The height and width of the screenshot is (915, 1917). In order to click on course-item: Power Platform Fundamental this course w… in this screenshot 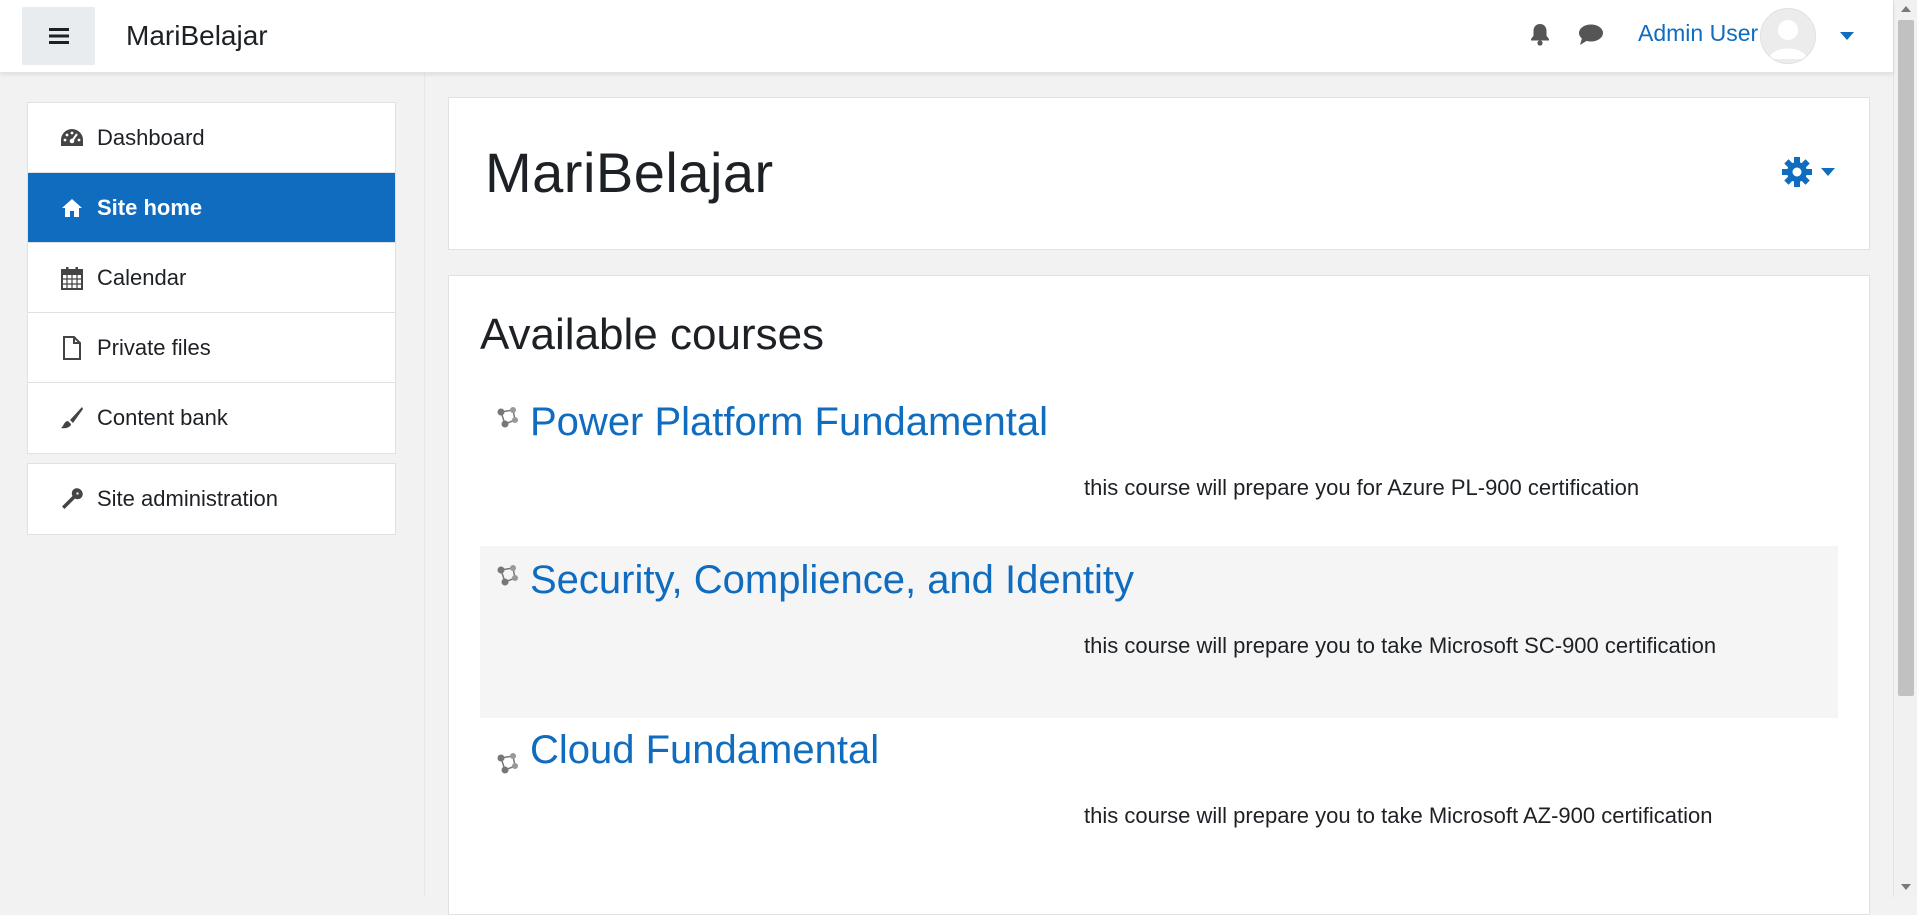, I will do `click(1159, 474)`.